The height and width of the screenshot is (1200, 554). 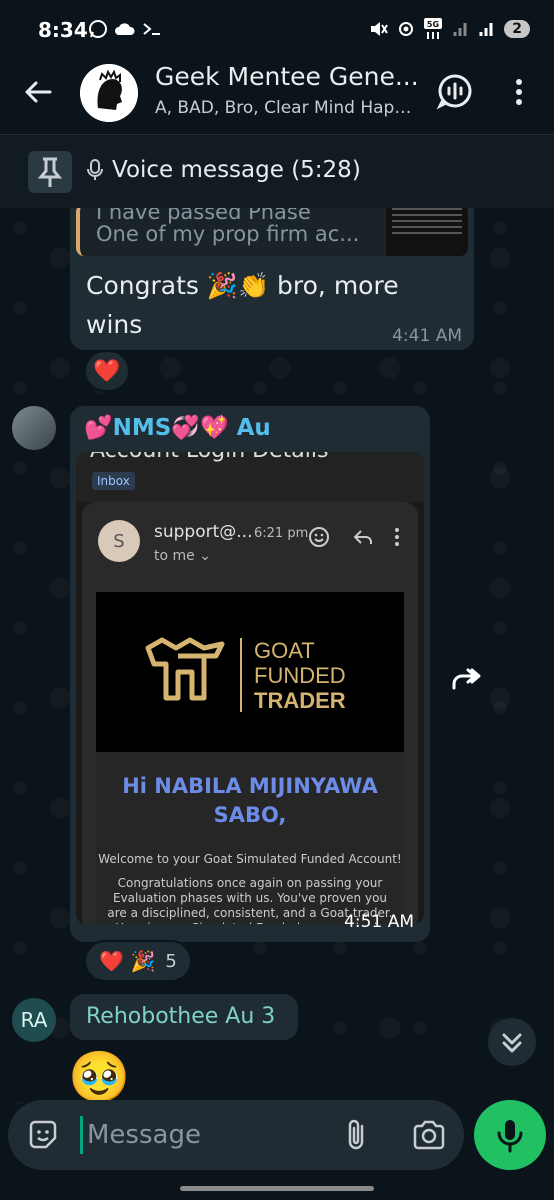 I want to click on signal-icon, so click(x=461, y=29).